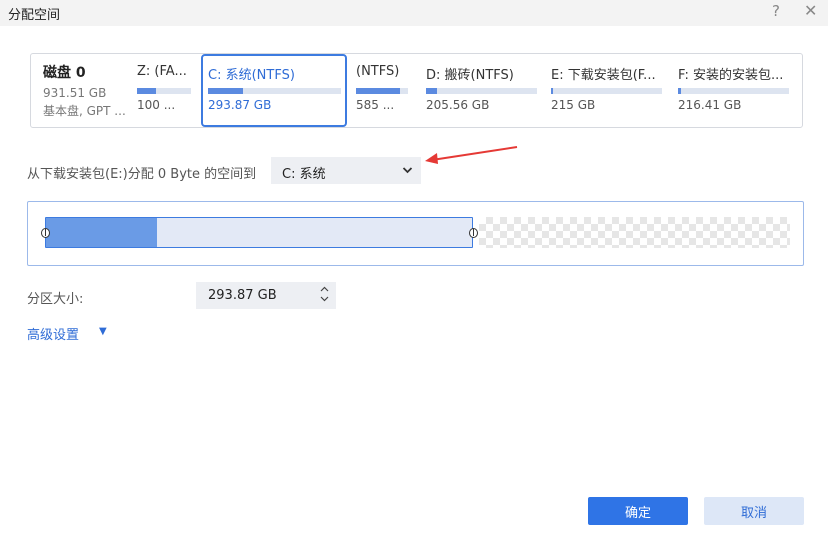  Describe the element at coordinates (378, 71) in the screenshot. I see `partition-name: (NTFS)` at that location.